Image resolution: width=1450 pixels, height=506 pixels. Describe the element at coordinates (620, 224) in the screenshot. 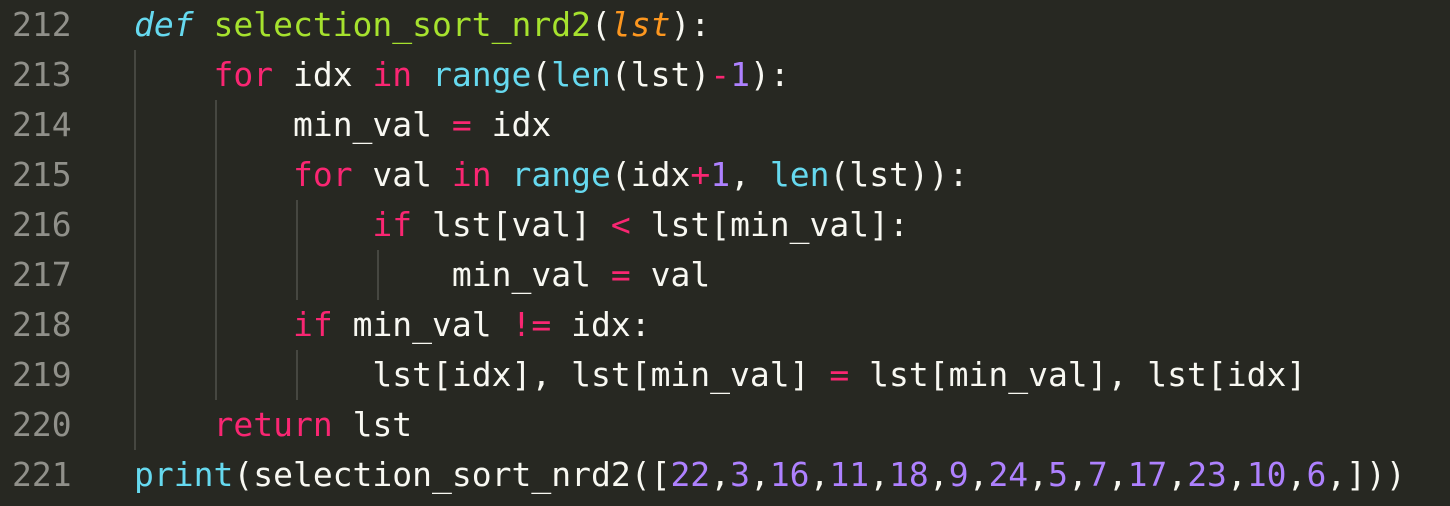

I see `code-token: <` at that location.